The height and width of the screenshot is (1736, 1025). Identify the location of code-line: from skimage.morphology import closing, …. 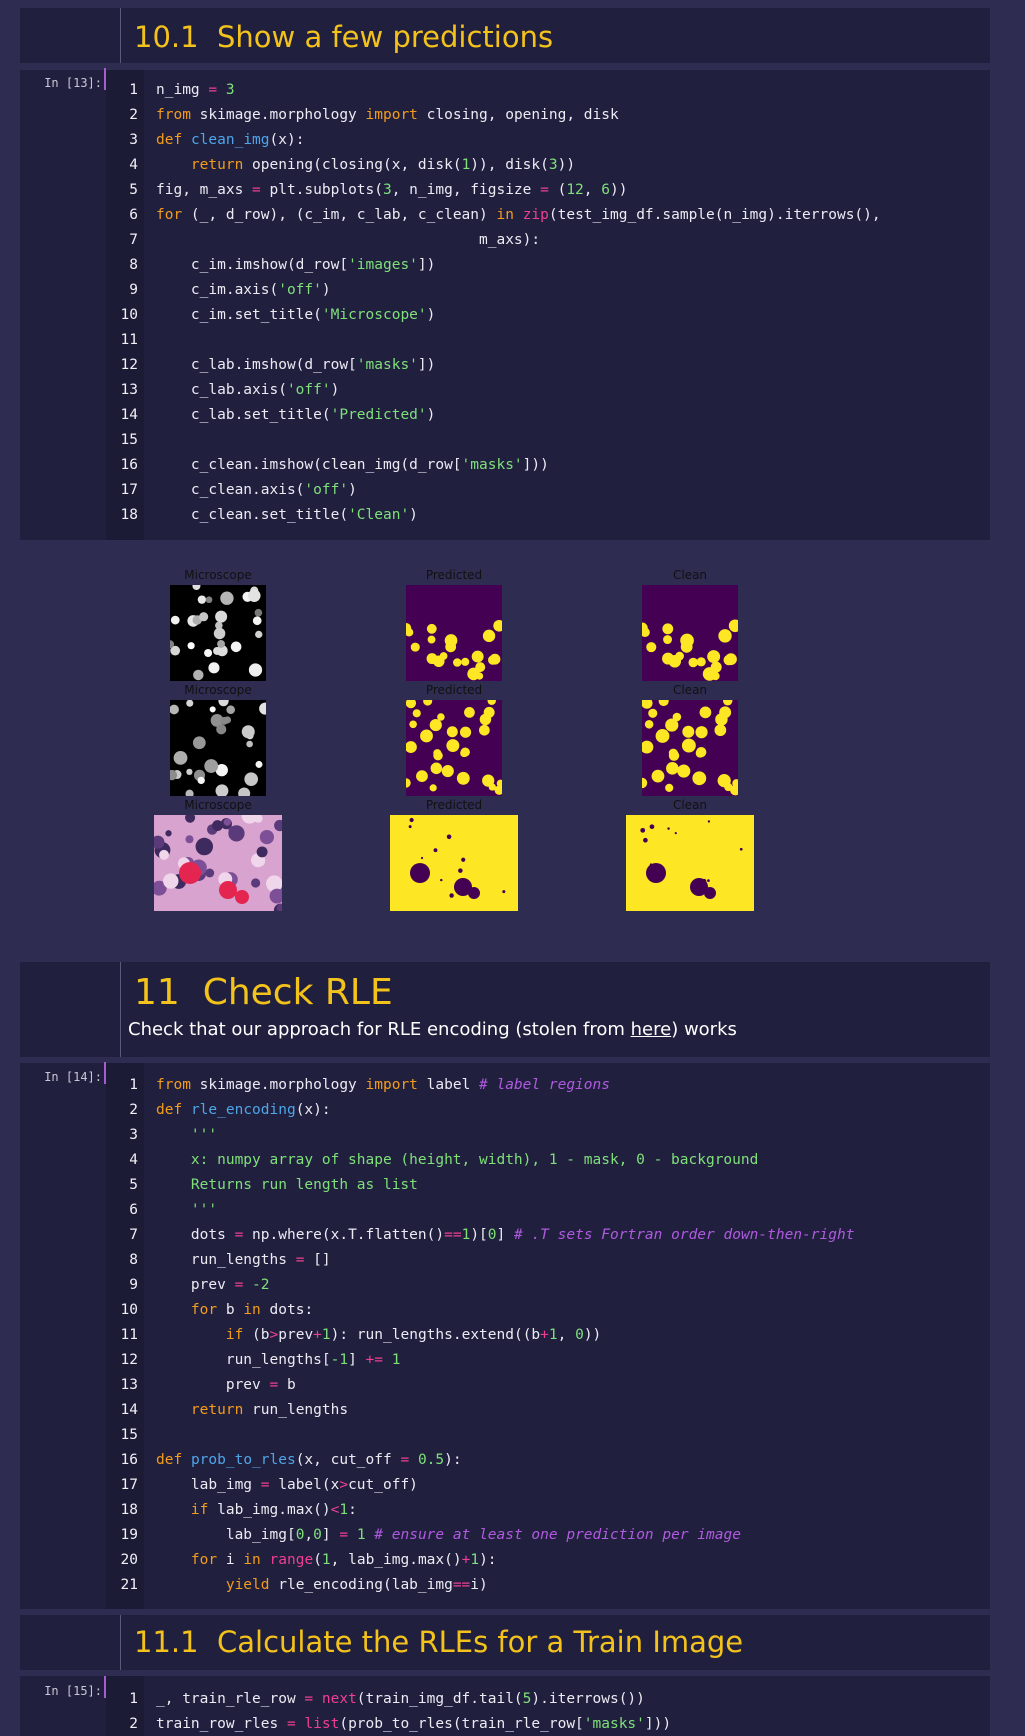
(387, 115).